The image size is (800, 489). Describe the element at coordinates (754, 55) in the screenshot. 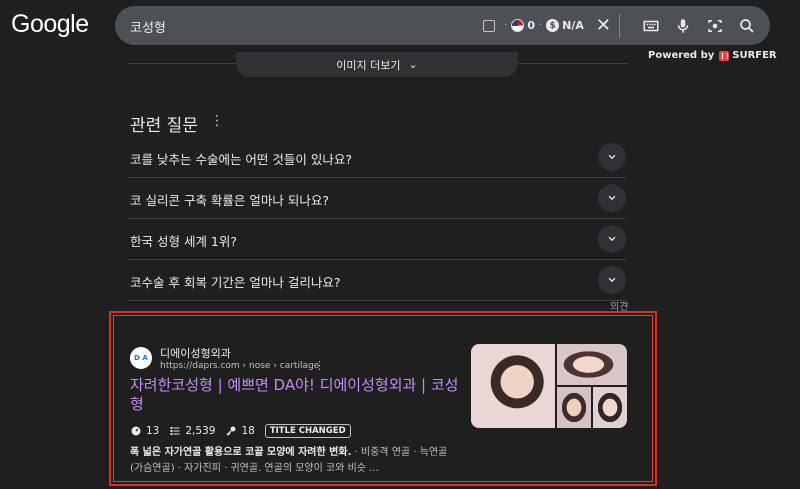

I see `surfer-brand: SURFER` at that location.